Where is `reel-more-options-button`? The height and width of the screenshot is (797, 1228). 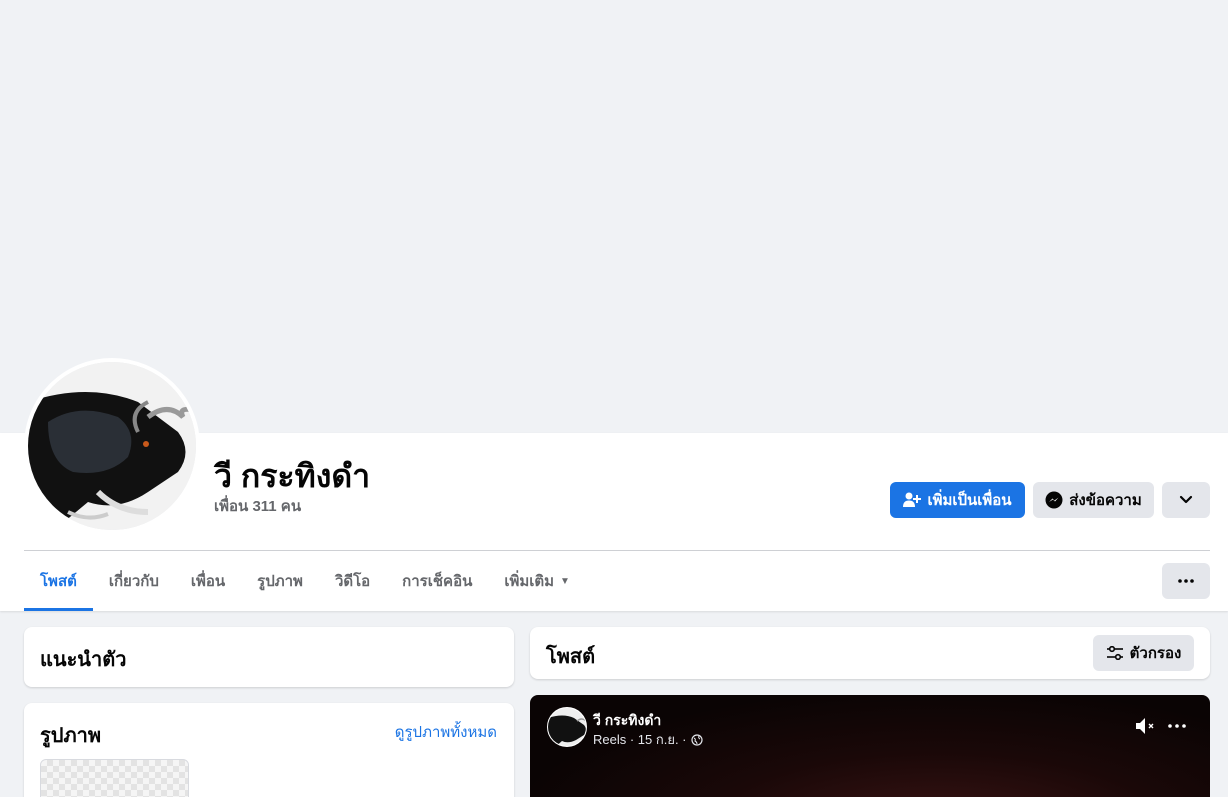 reel-more-options-button is located at coordinates (1177, 726).